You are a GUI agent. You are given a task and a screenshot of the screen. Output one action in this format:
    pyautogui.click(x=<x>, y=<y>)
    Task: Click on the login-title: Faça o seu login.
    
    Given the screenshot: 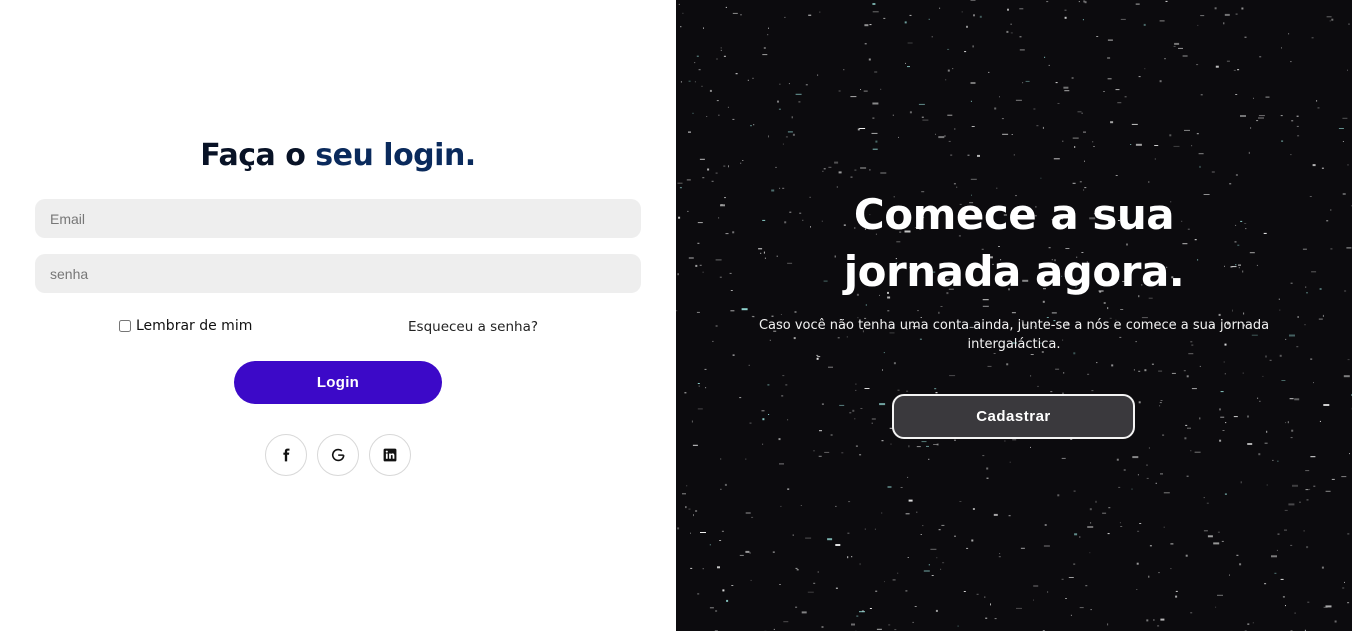 What is the action you would take?
    pyautogui.click(x=338, y=155)
    